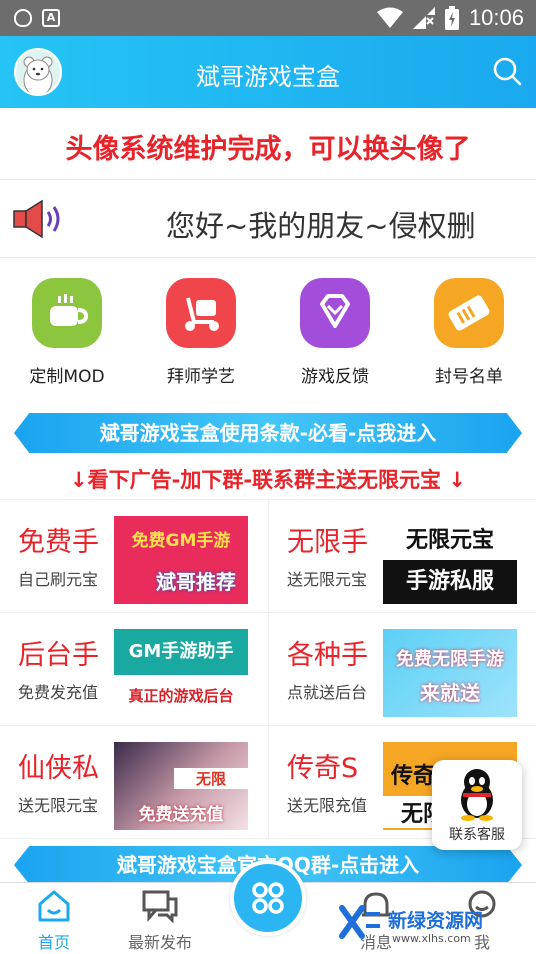  I want to click on game-thumbnail: 免费无限手游 来就送, so click(450, 673).